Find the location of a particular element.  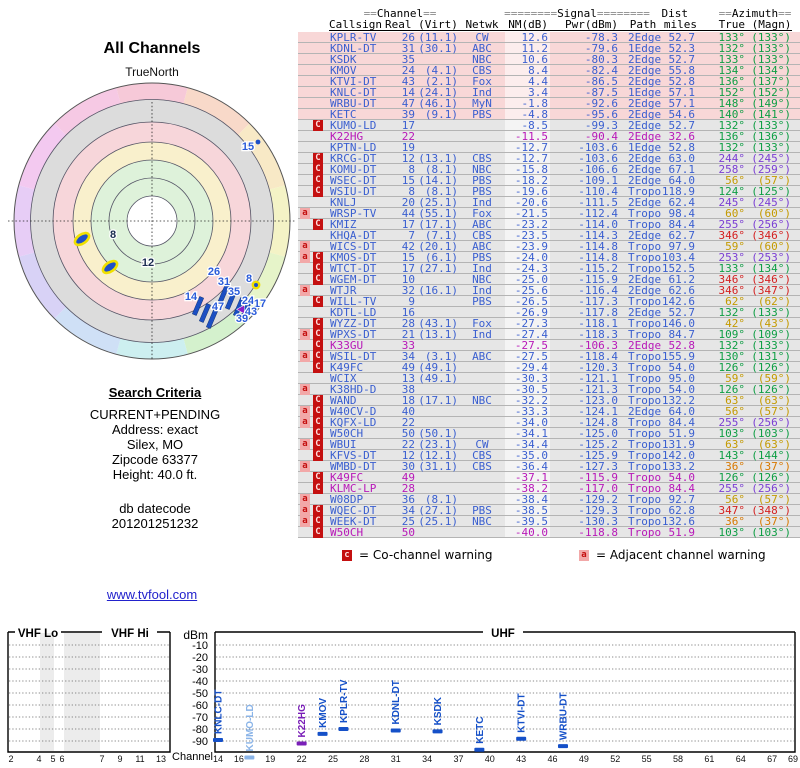

cell-virtual-channel: (17.1) is located at coordinates (438, 400).